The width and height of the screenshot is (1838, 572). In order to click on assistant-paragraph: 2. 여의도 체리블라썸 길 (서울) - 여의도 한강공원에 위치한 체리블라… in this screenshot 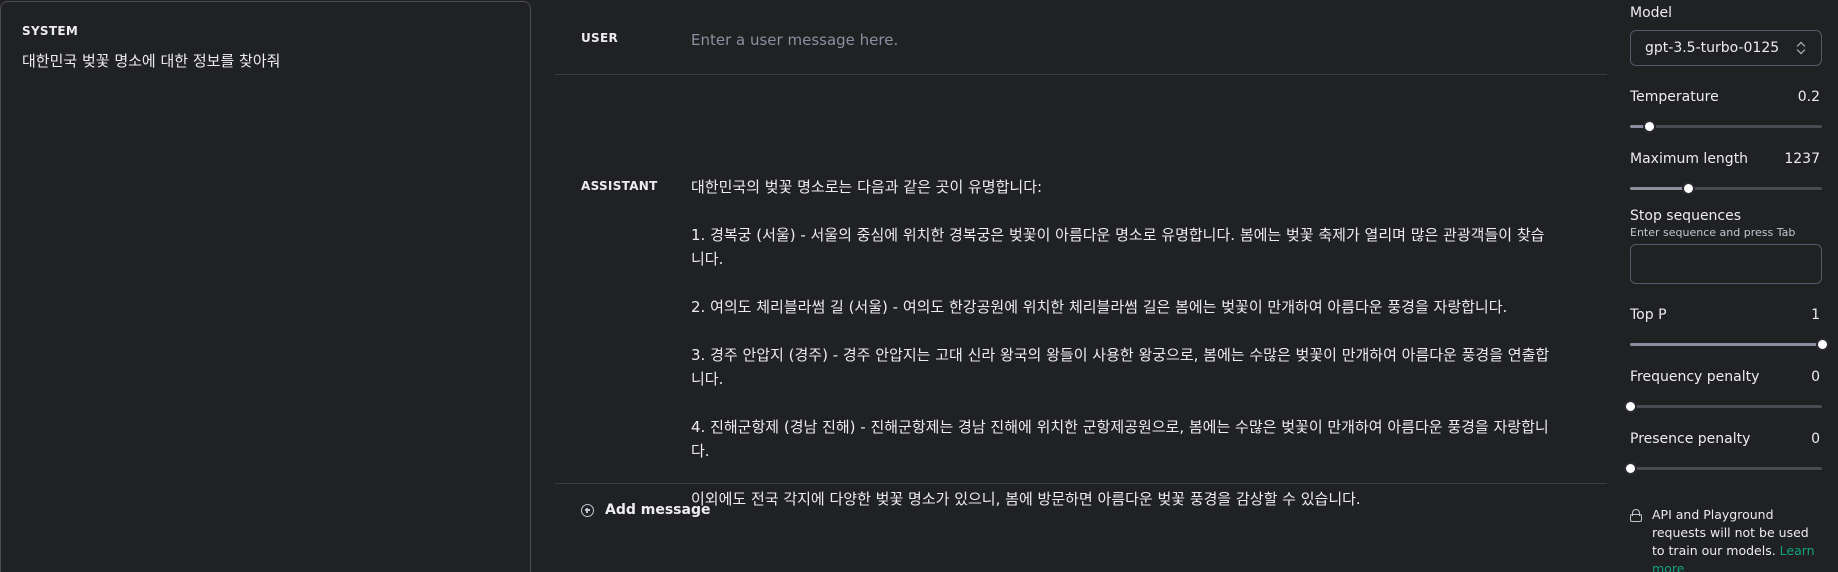, I will do `click(1099, 307)`.